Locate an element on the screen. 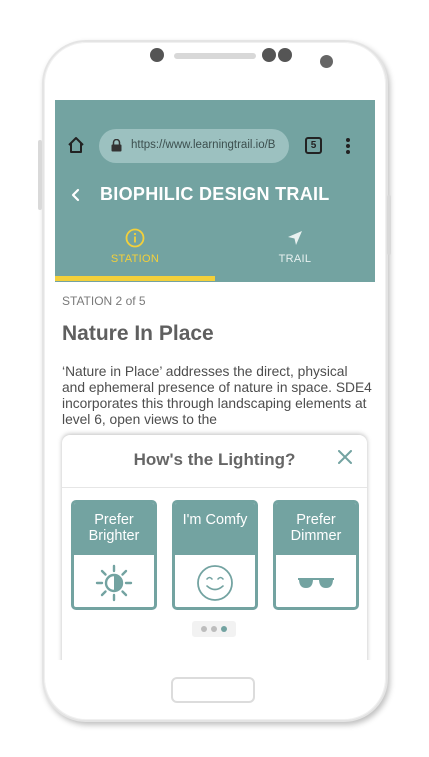  choice-label: I'm Comfy is located at coordinates (215, 529).